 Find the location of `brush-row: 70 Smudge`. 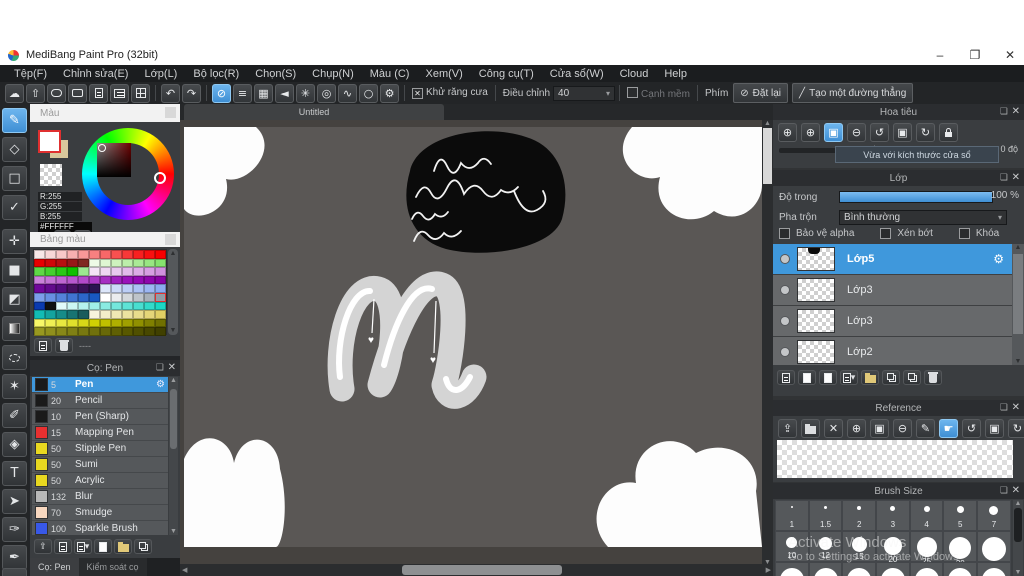

brush-row: 70 Smudge is located at coordinates (100, 513).